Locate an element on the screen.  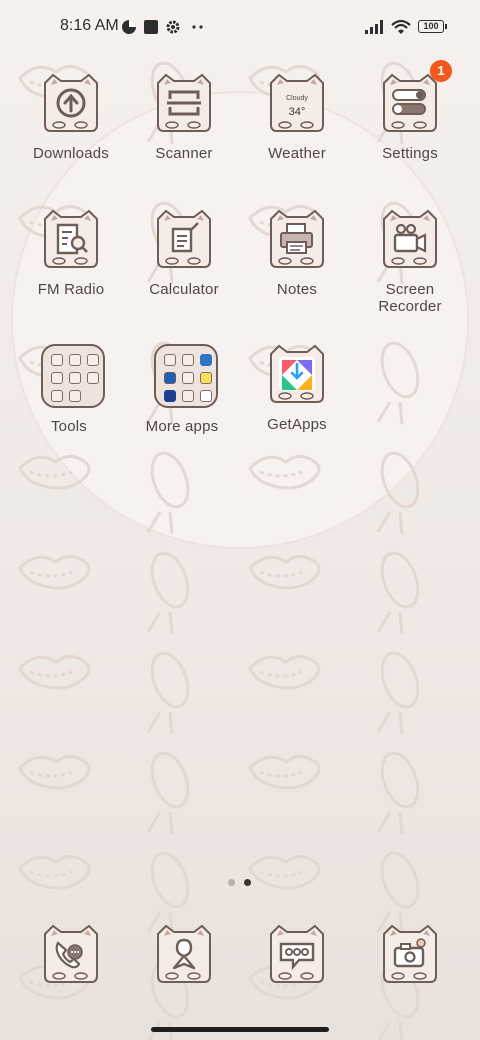
scanner-icon is located at coordinates (184, 102).